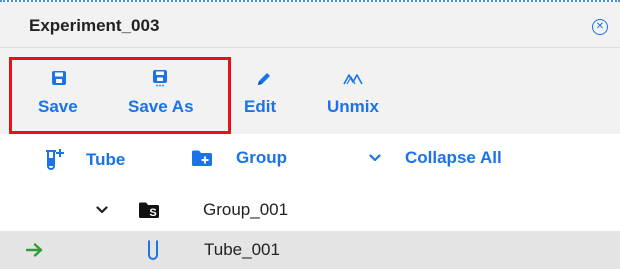 The height and width of the screenshot is (269, 620). What do you see at coordinates (246, 209) in the screenshot?
I see `group-label: Group_001` at bounding box center [246, 209].